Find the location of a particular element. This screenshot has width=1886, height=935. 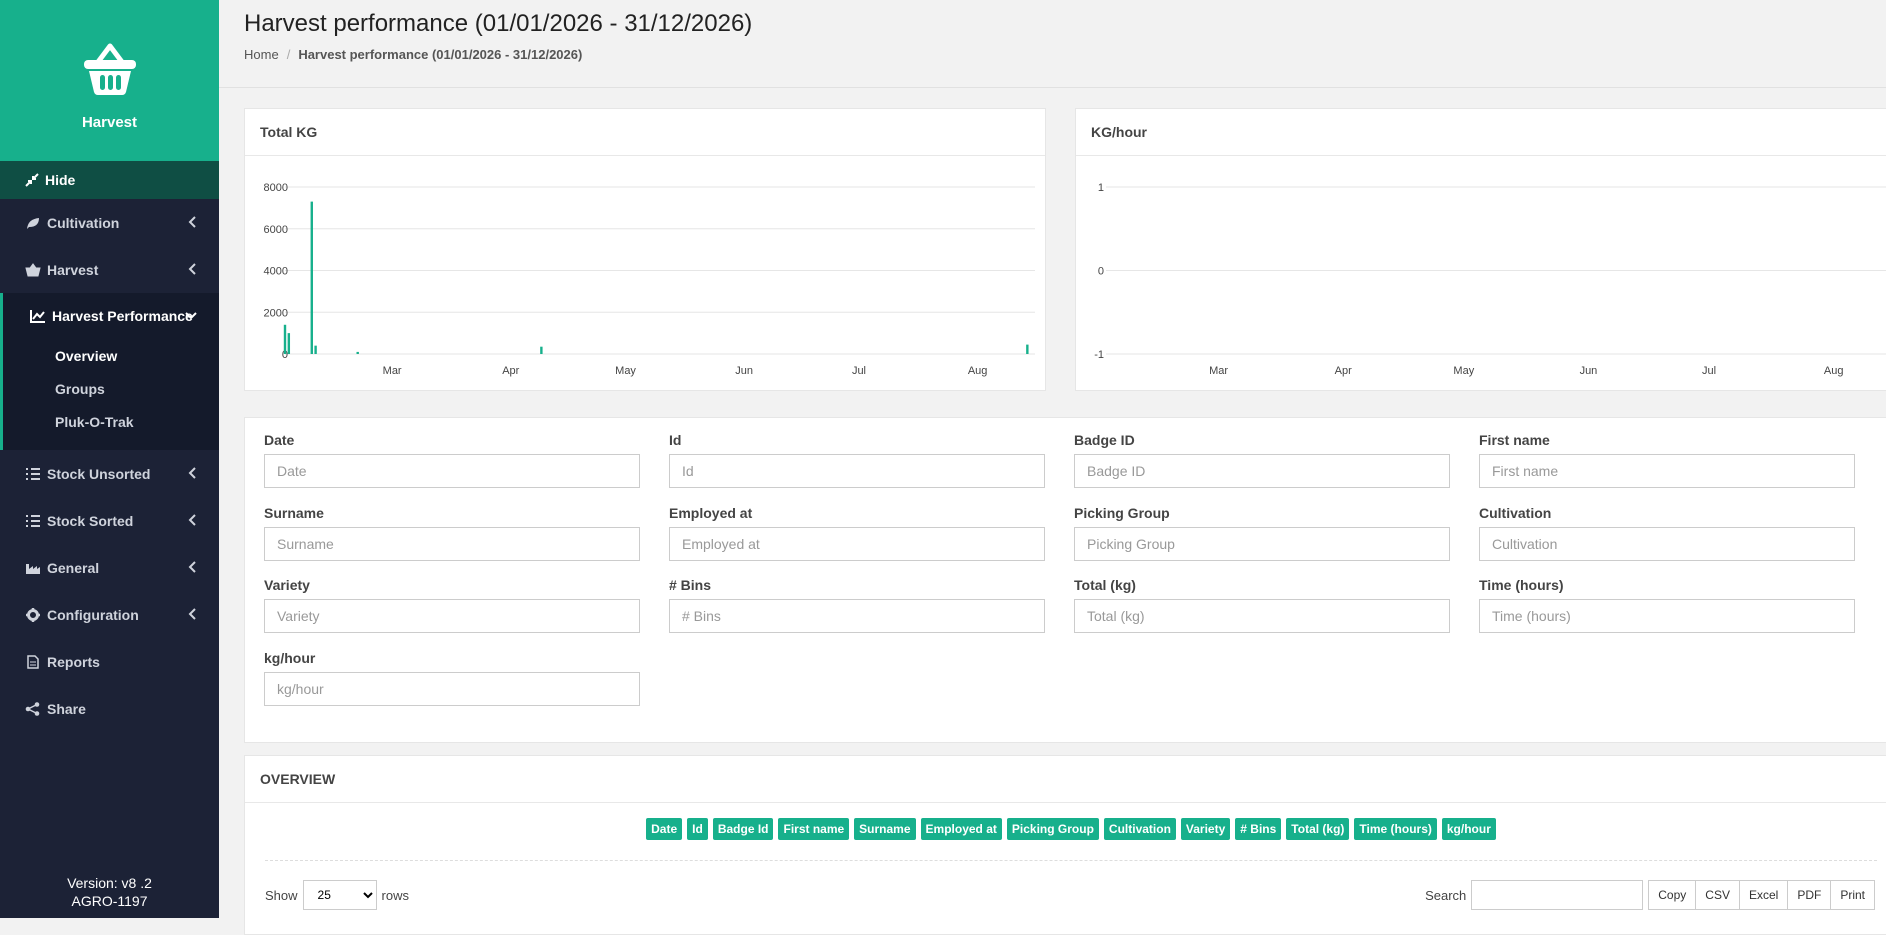

table-search: Search Copy CSV Excel PDF Print is located at coordinates (1650, 895).